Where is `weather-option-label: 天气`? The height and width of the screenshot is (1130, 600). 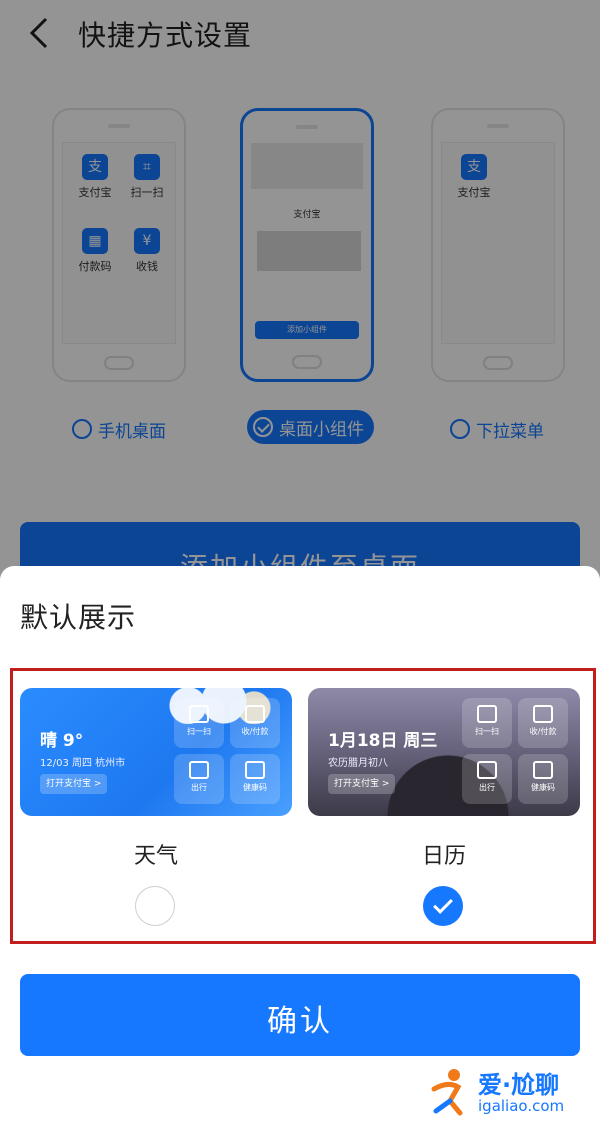
weather-option-label: 天气 is located at coordinates (155, 856).